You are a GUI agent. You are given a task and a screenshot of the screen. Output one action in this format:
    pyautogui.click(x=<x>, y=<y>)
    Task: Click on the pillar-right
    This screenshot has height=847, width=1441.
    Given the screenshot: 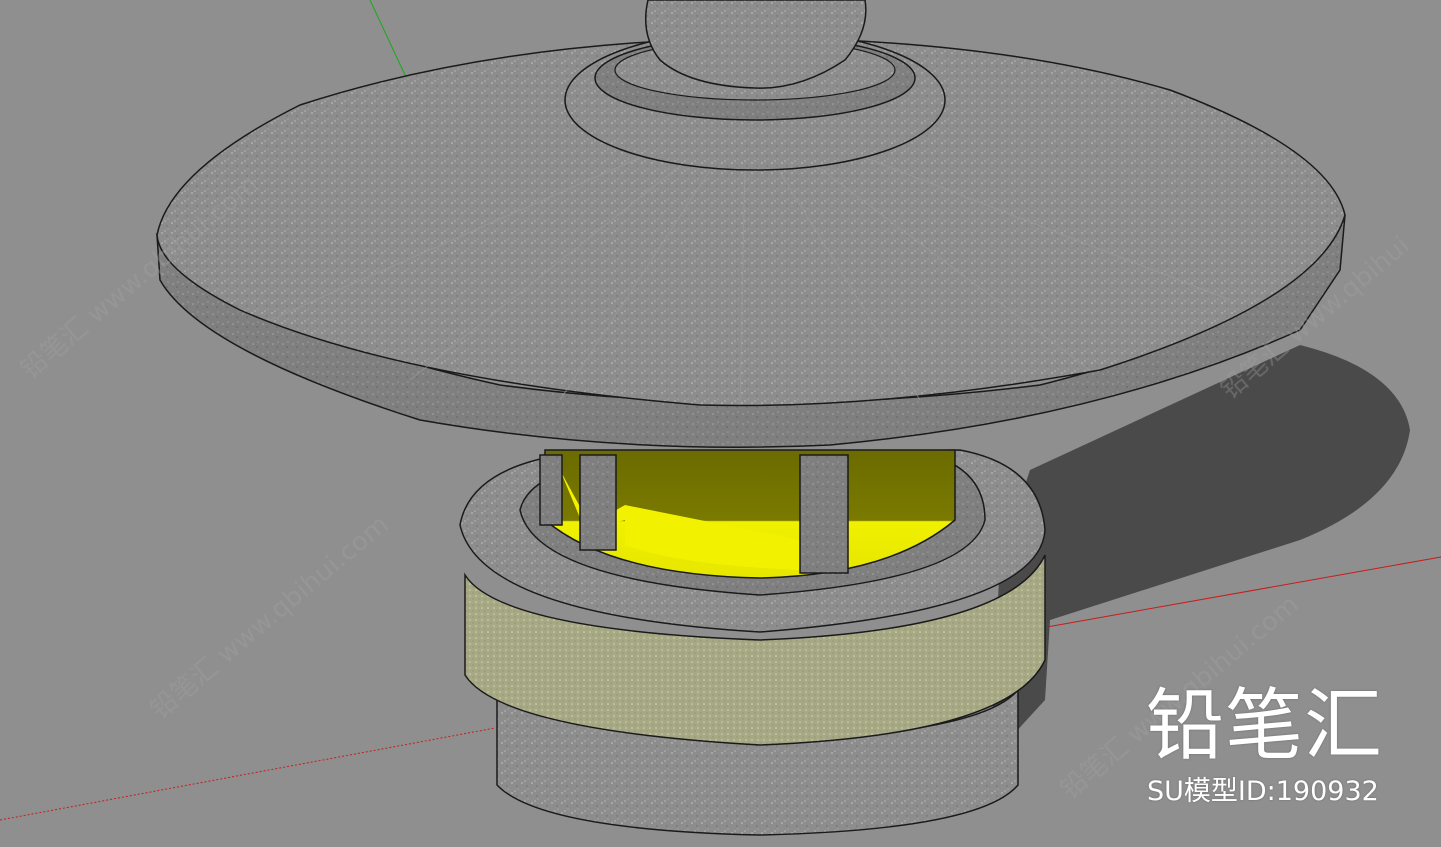 What is the action you would take?
    pyautogui.click(x=551, y=490)
    